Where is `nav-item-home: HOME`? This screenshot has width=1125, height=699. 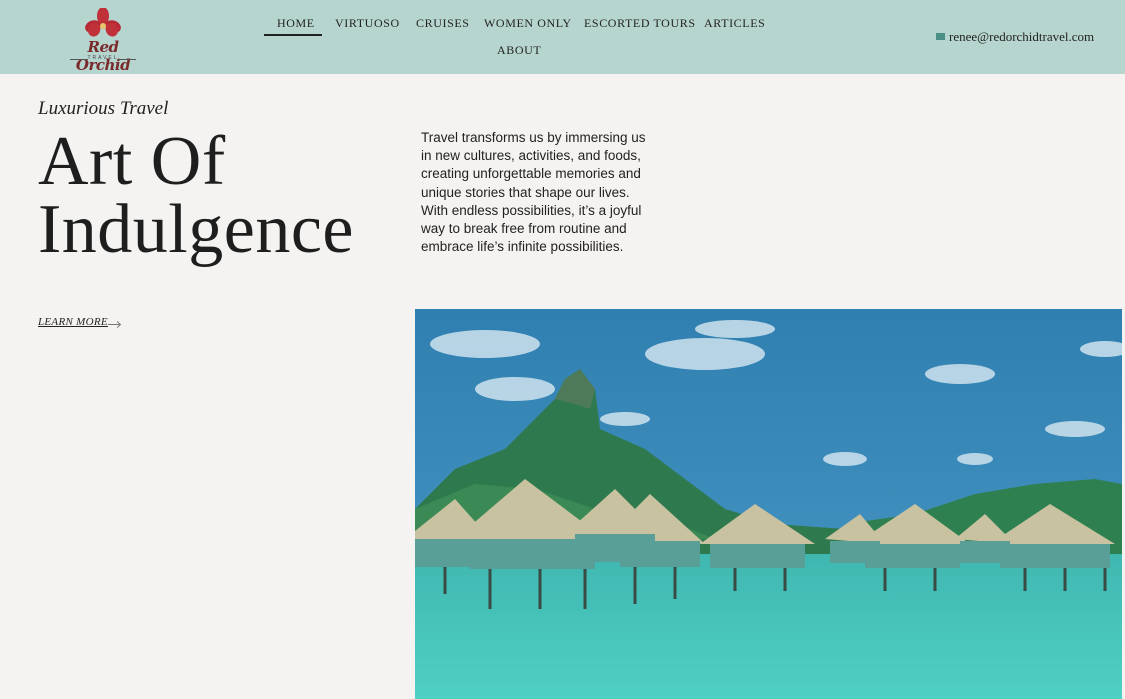
nav-item-home: HOME is located at coordinates (296, 23).